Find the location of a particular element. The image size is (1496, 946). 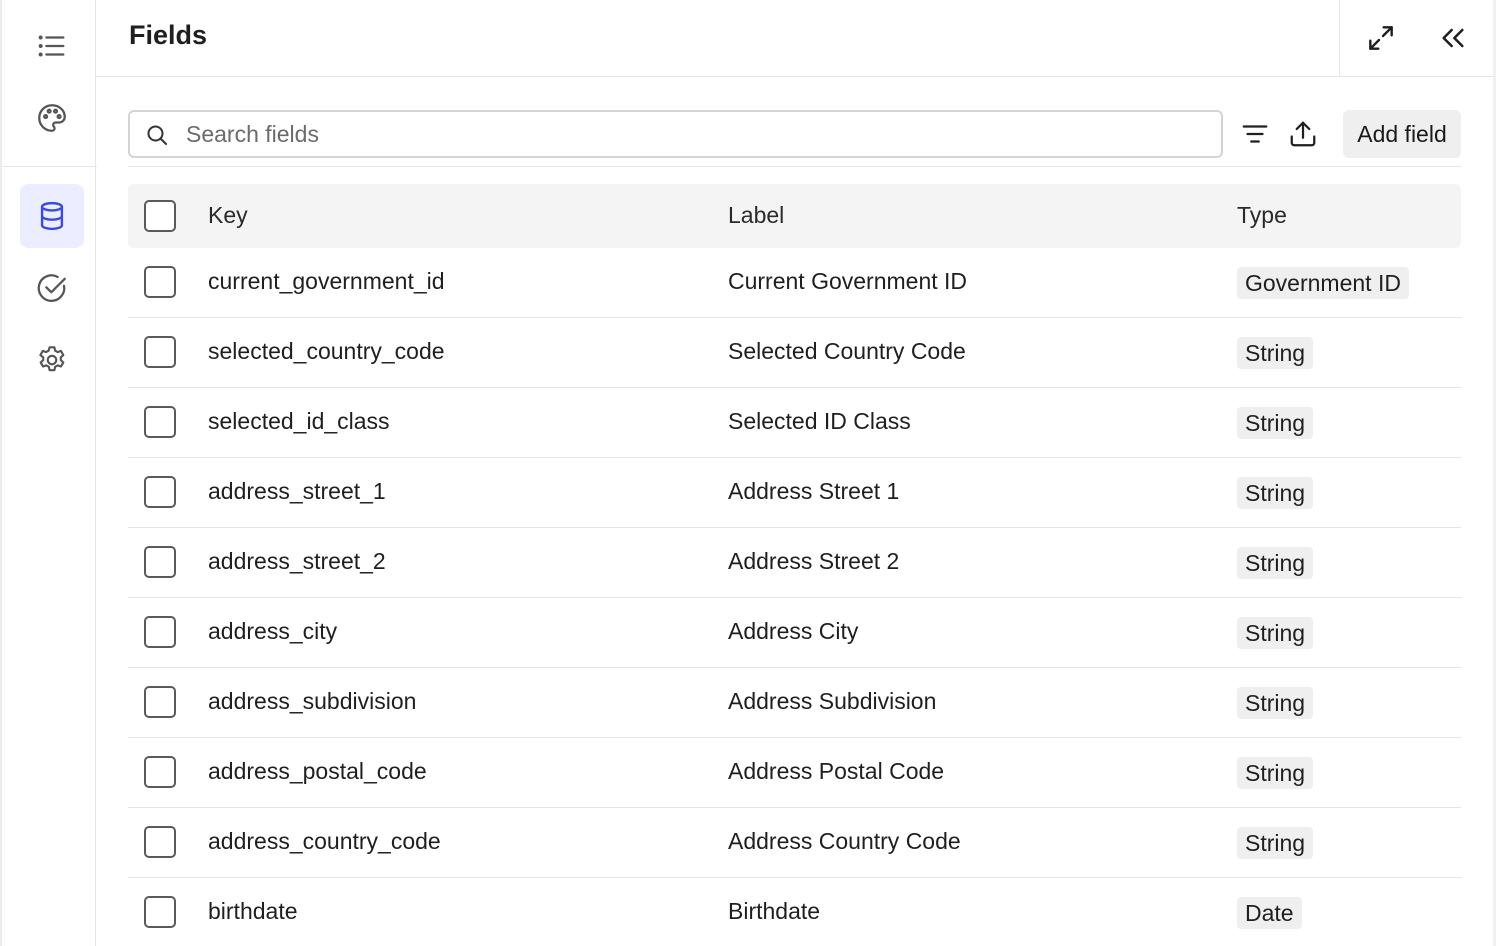

database-icon is located at coordinates (52, 216).